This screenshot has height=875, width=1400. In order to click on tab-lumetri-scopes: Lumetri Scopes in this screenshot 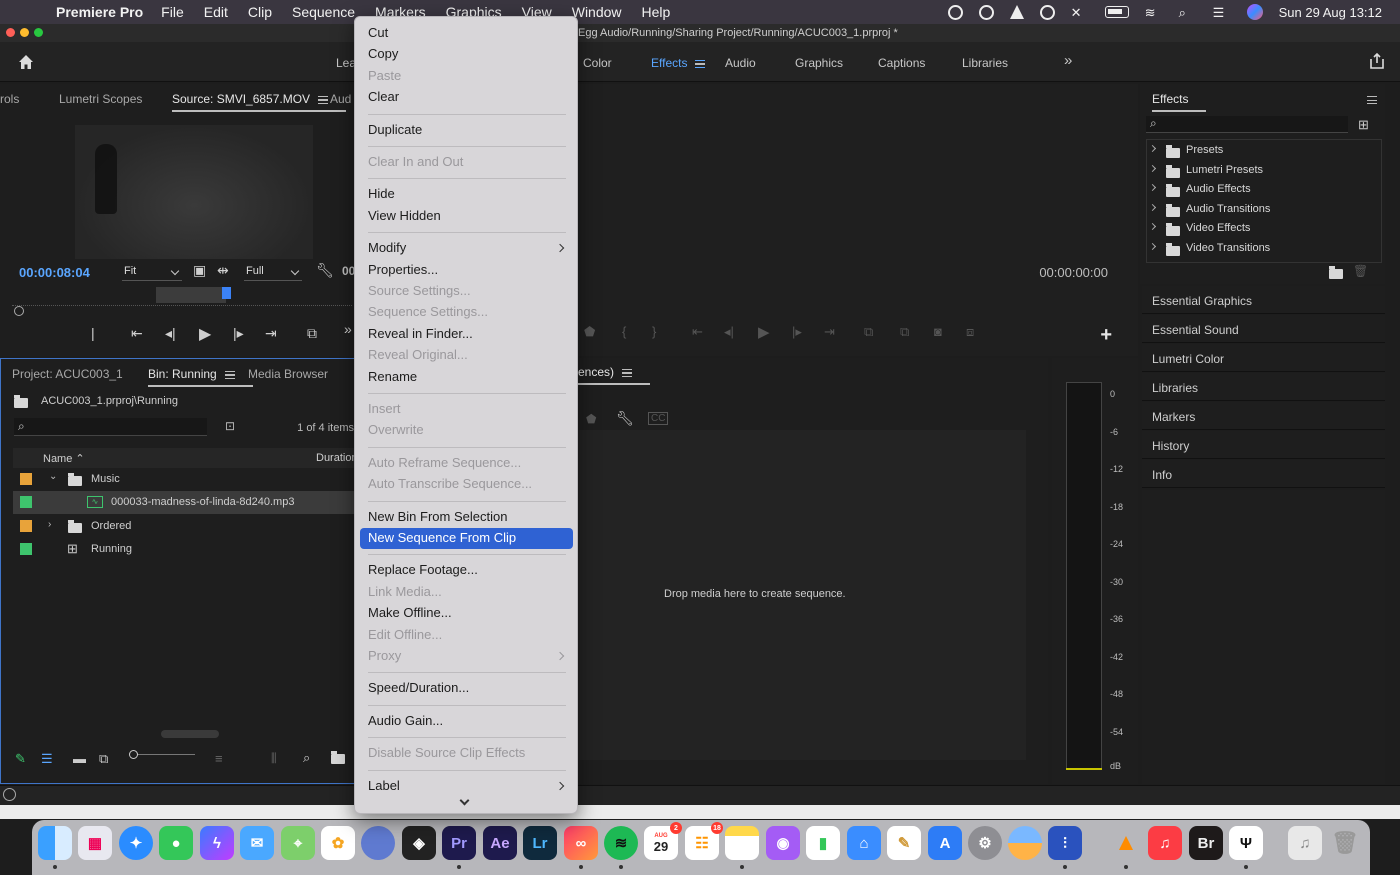, I will do `click(100, 99)`.